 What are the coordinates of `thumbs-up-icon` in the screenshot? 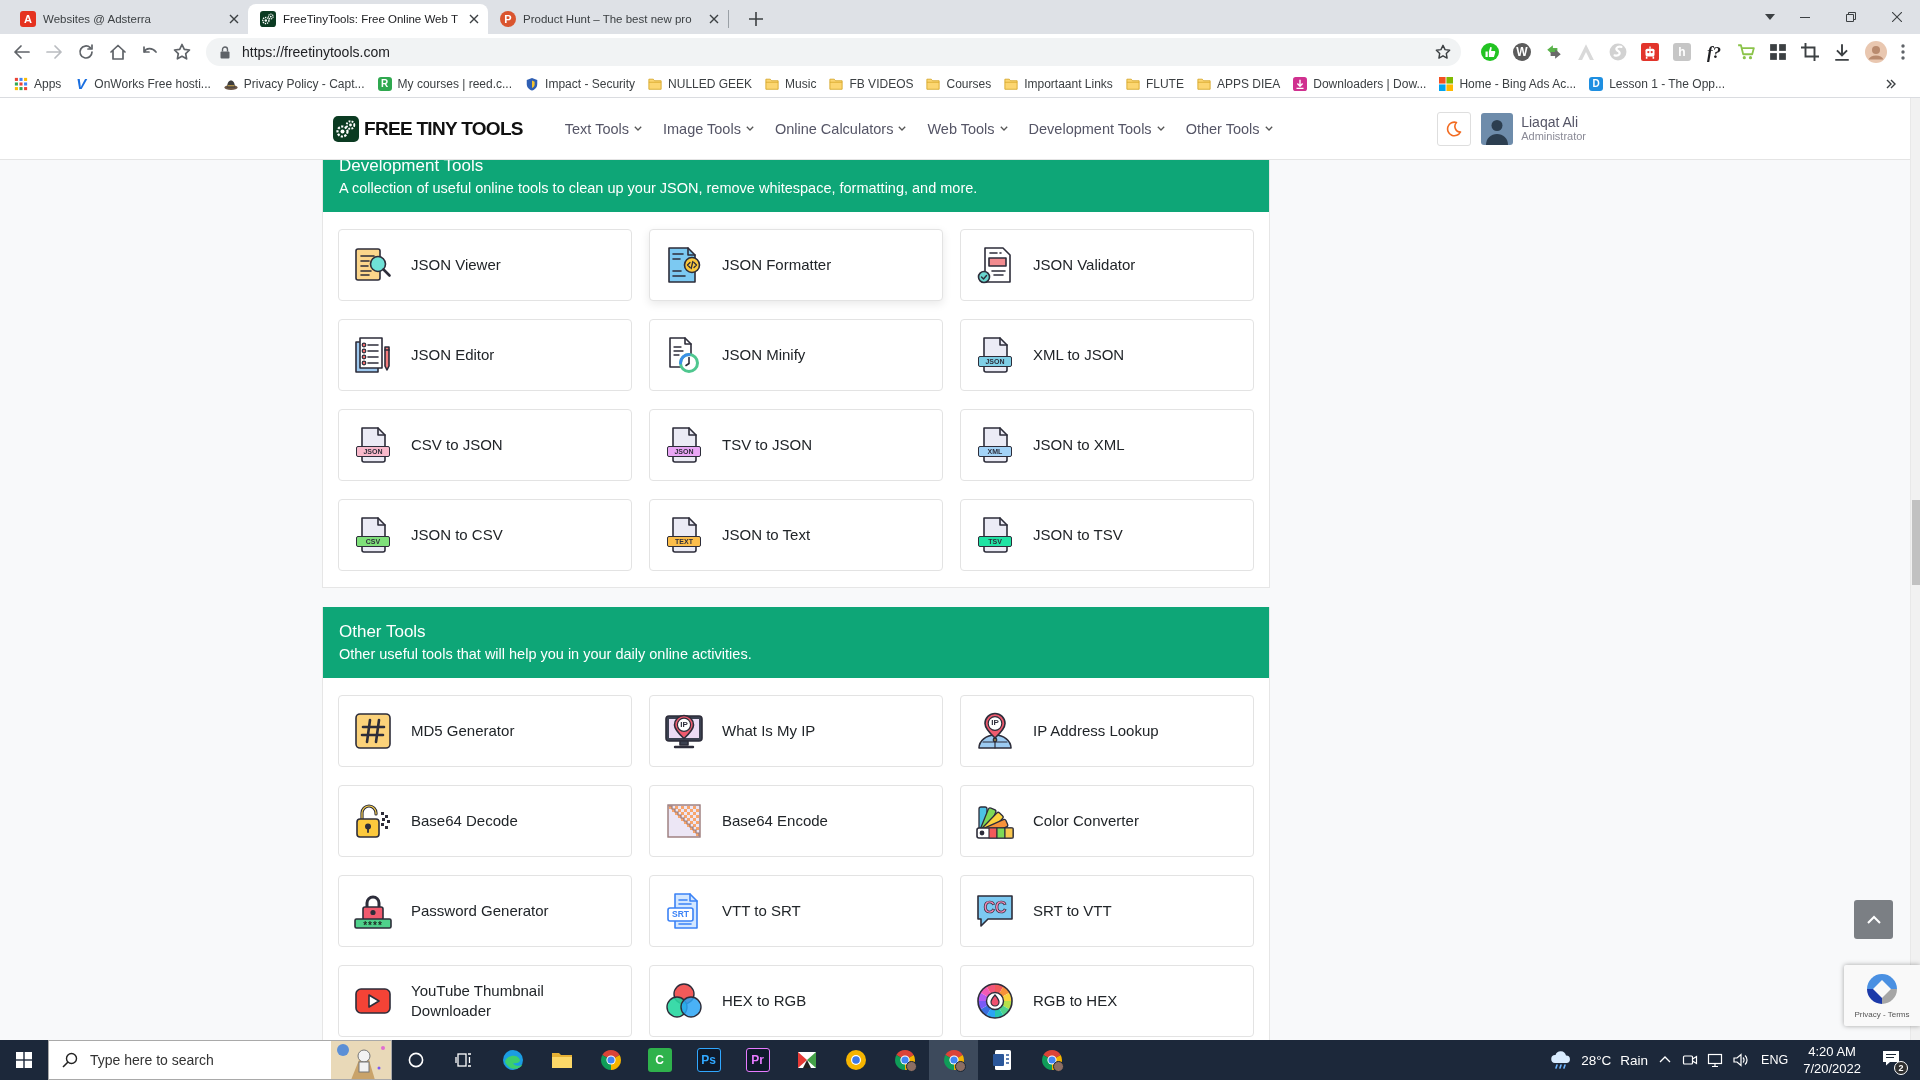 It's located at (1490, 52).